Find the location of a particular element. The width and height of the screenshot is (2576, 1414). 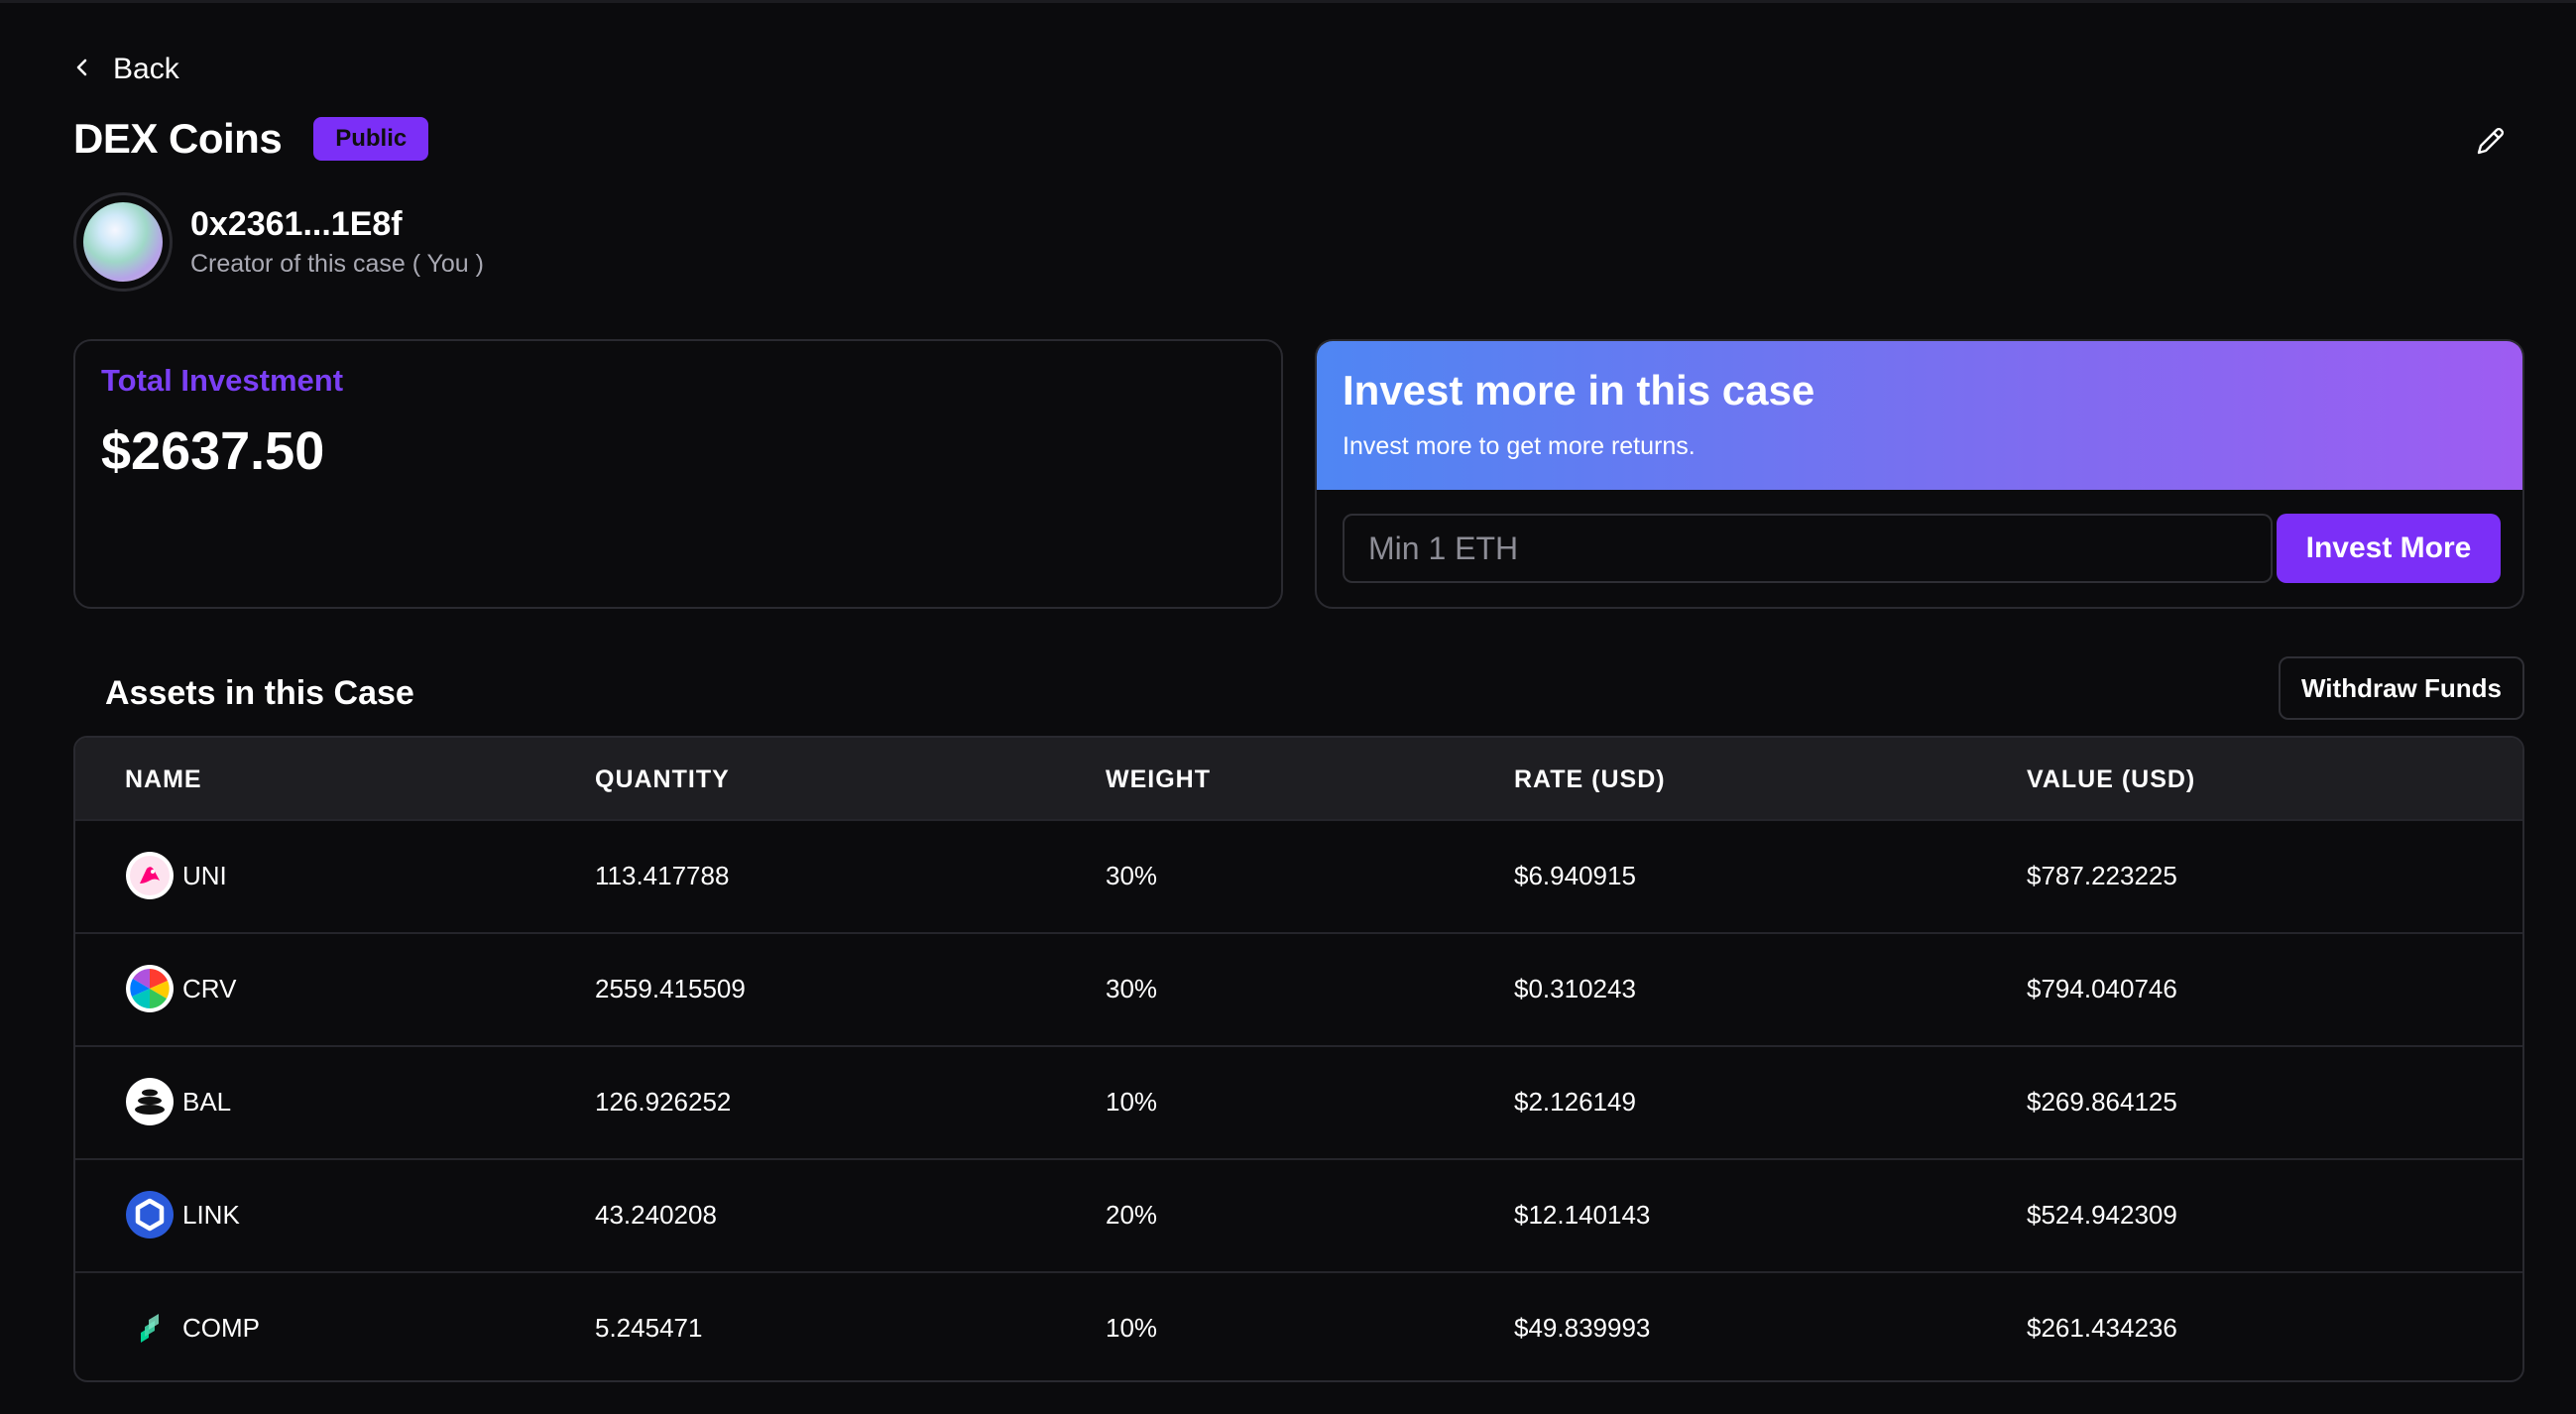

visibility-badge: Public is located at coordinates (371, 139).